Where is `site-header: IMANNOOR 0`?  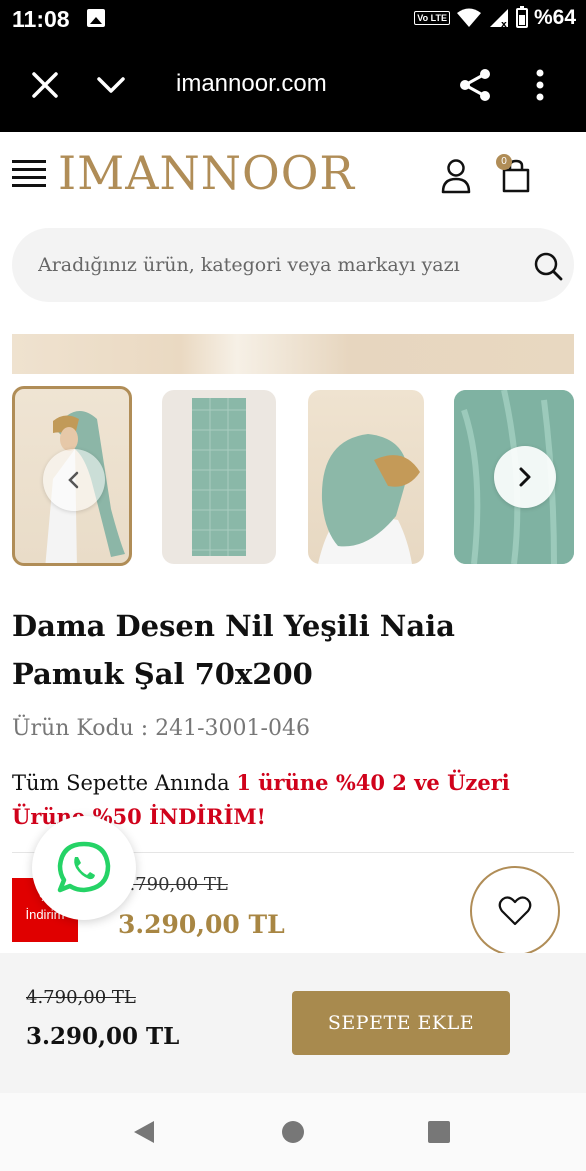
site-header: IMANNOOR 0 is located at coordinates (293, 177).